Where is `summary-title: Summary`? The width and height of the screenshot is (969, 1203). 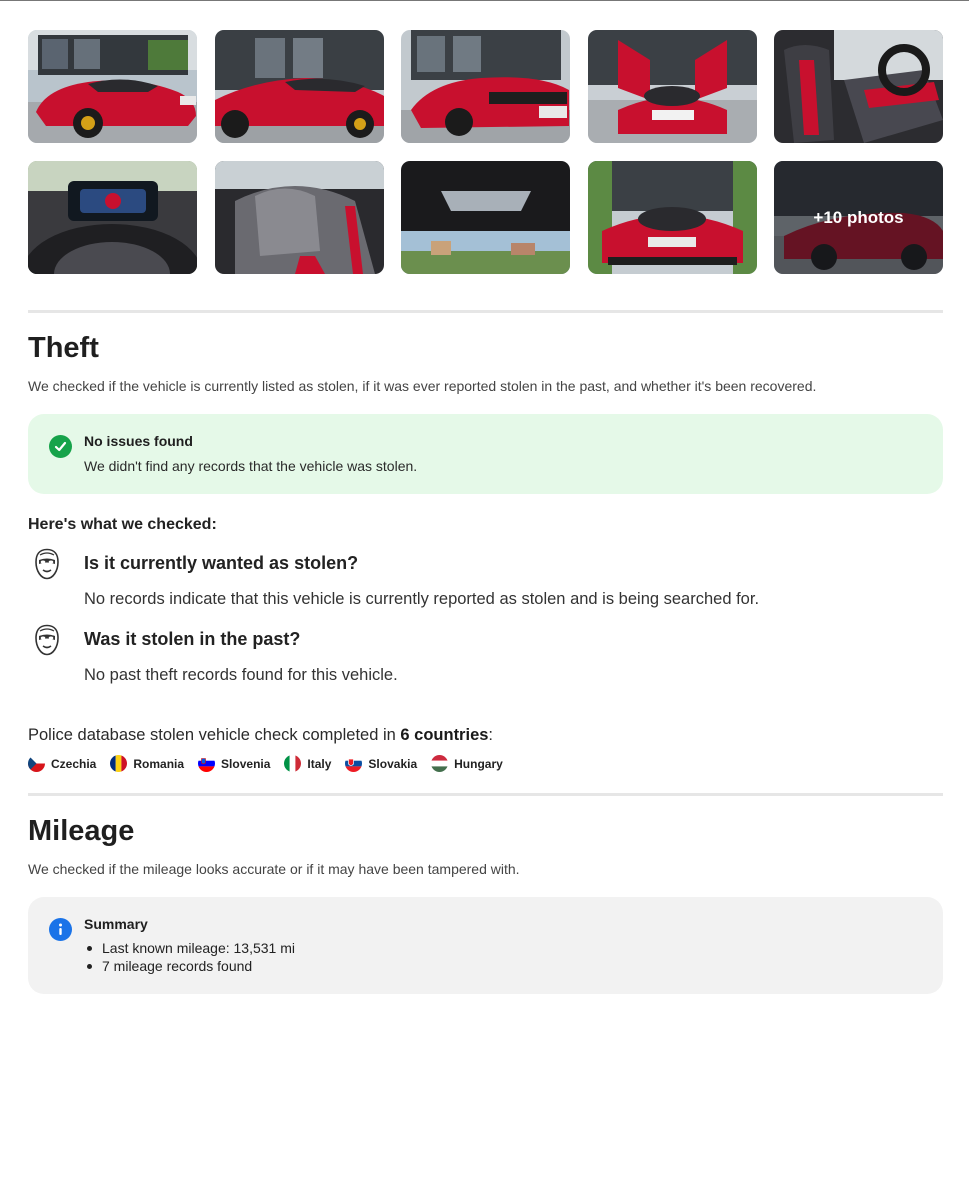 summary-title: Summary is located at coordinates (116, 924).